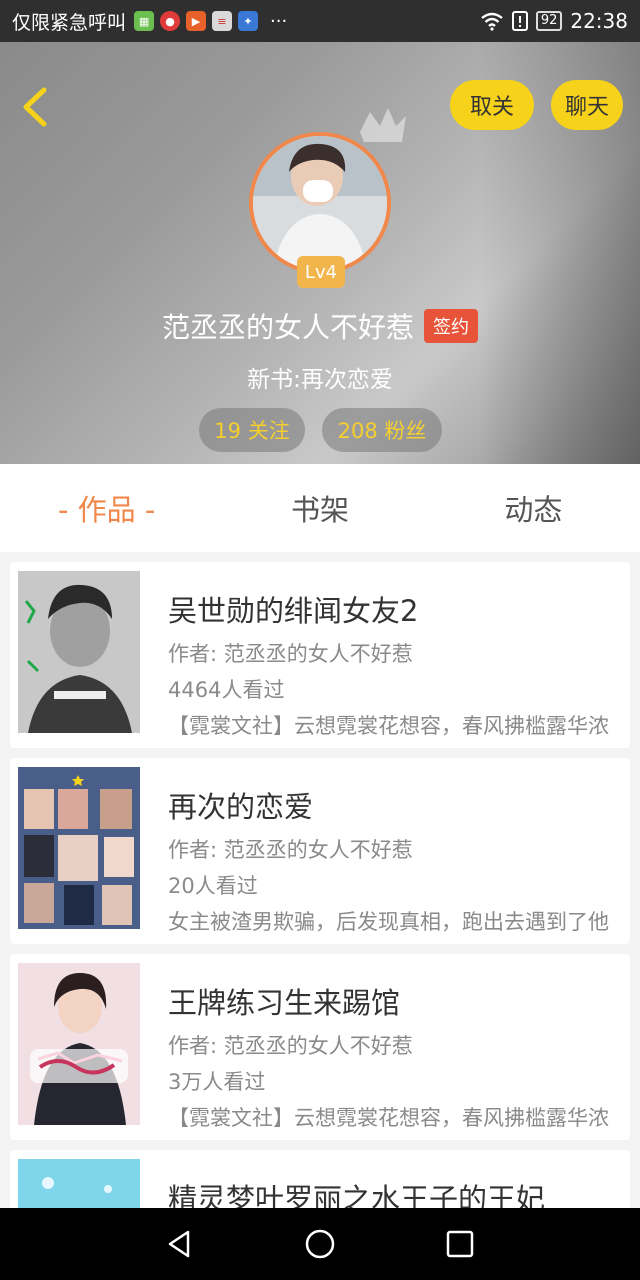 Image resolution: width=640 pixels, height=1280 pixels. Describe the element at coordinates (287, 327) in the screenshot. I see `author-name: 范丞丞的女人不好惹` at that location.